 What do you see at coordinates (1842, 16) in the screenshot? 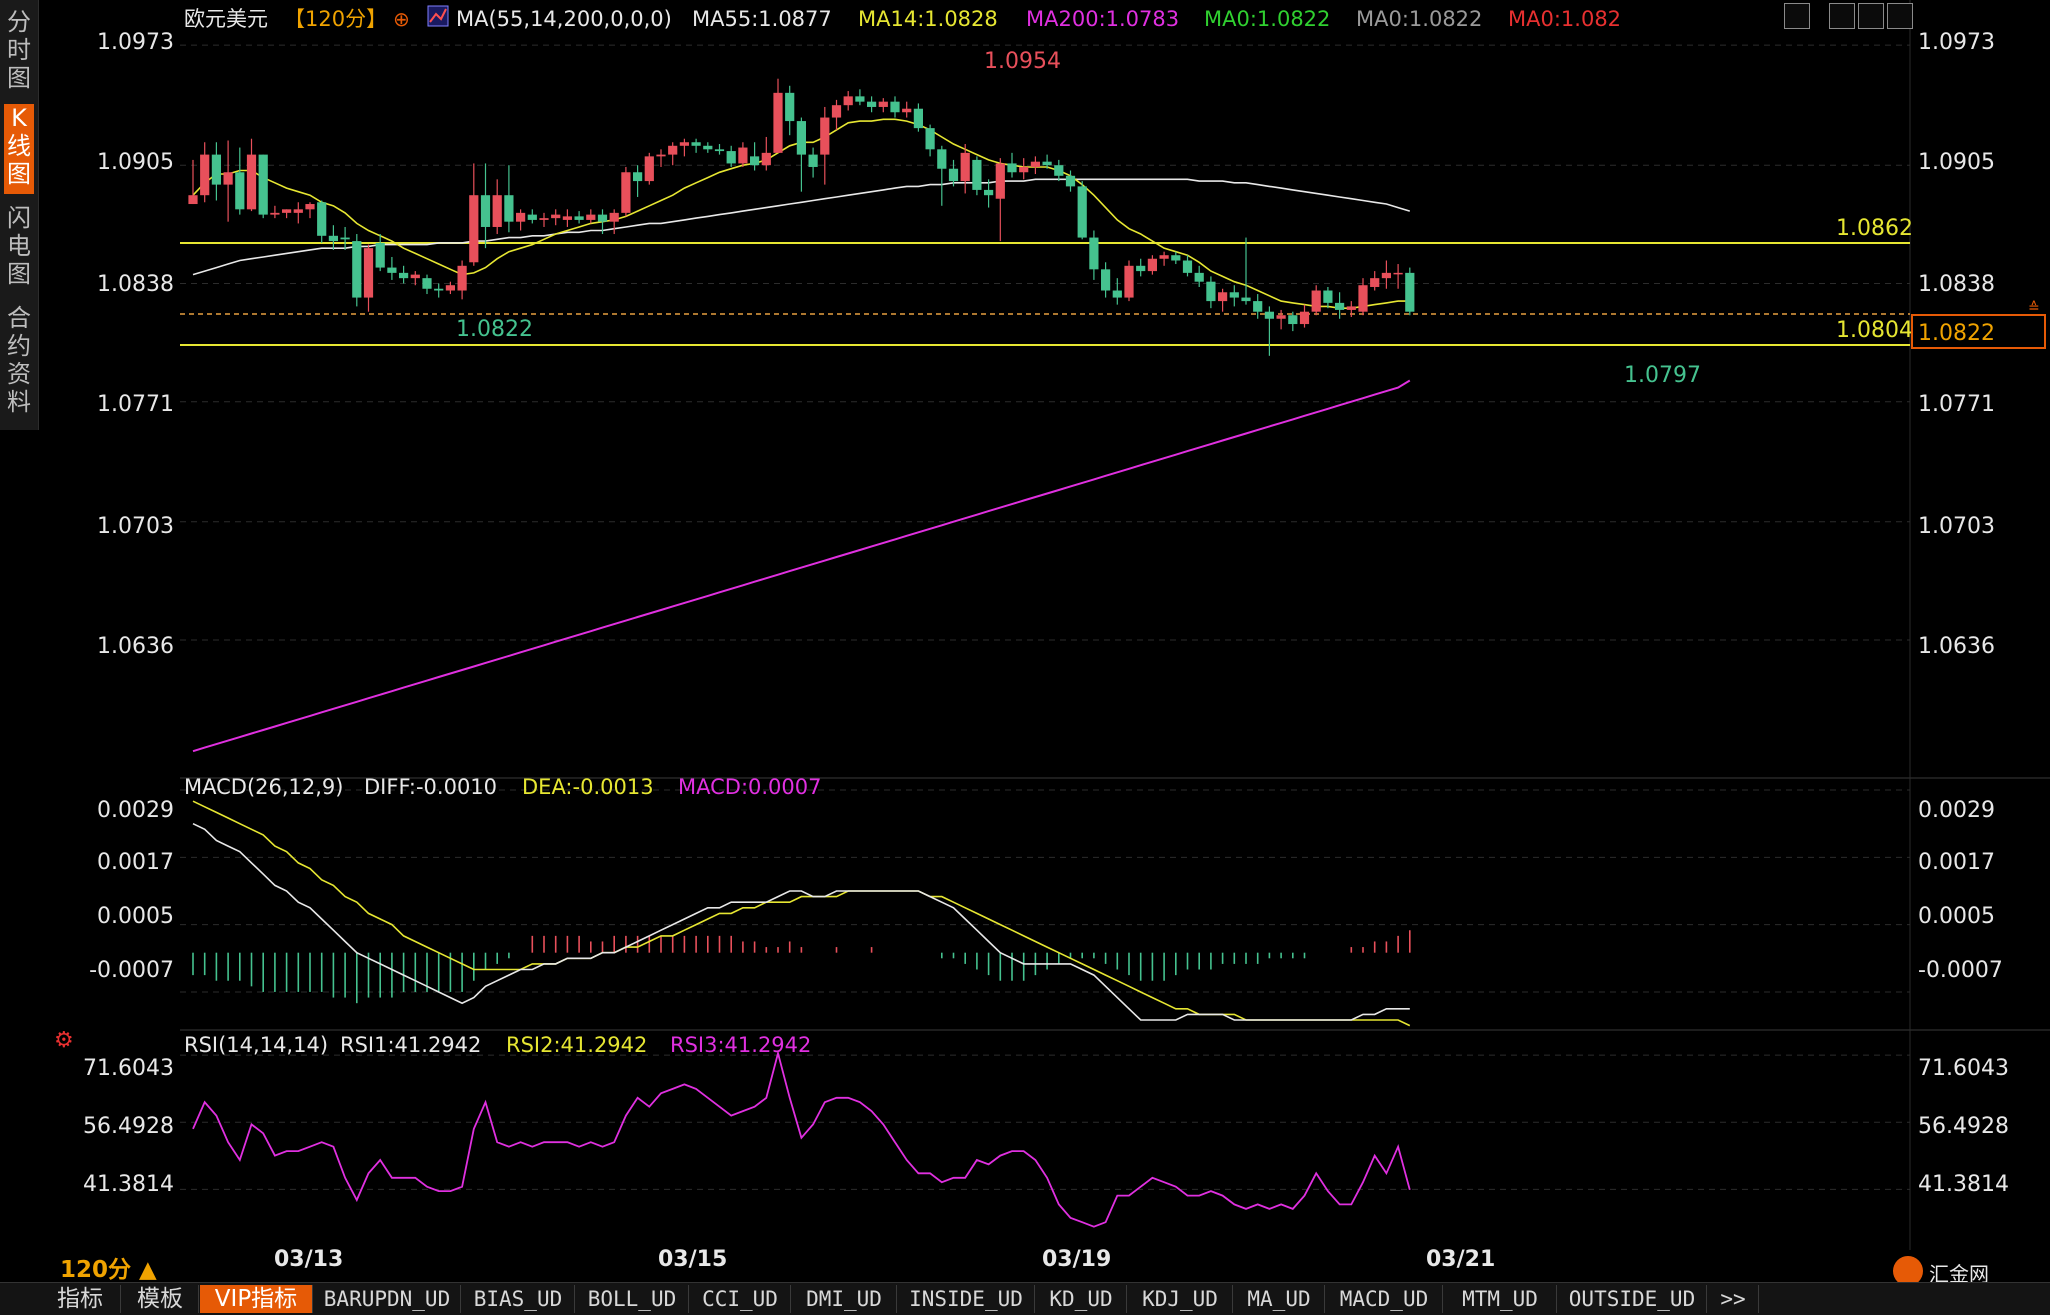
I see `layout-button` at bounding box center [1842, 16].